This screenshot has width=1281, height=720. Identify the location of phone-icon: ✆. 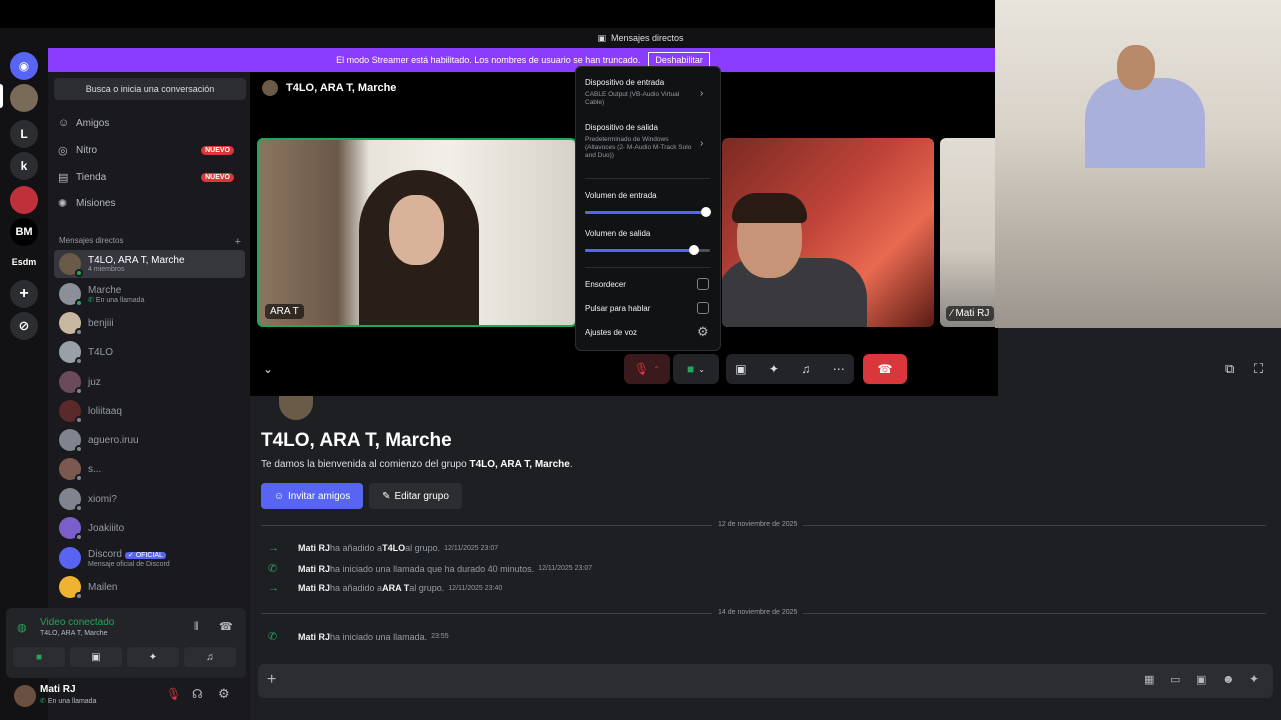
(43, 701).